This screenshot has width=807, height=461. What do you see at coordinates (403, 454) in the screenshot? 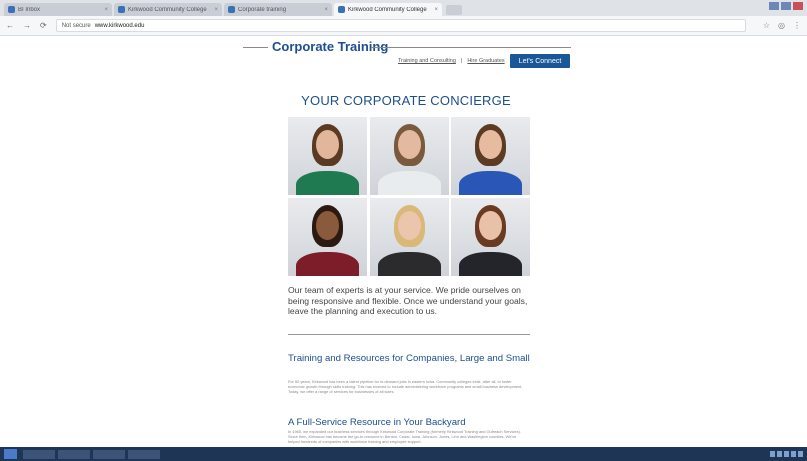
I see `os-taskbar` at bounding box center [403, 454].